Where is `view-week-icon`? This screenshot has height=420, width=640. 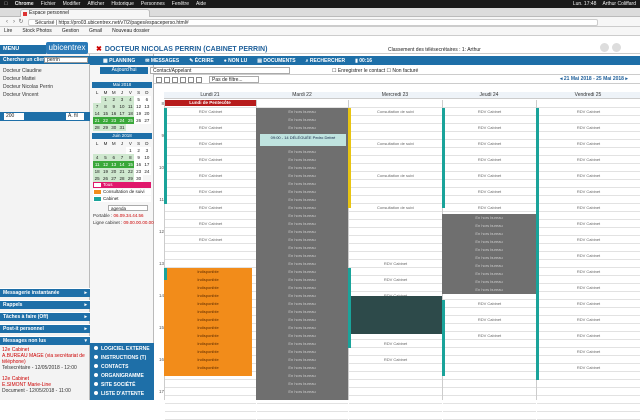
view-week-icon is located at coordinates (167, 80).